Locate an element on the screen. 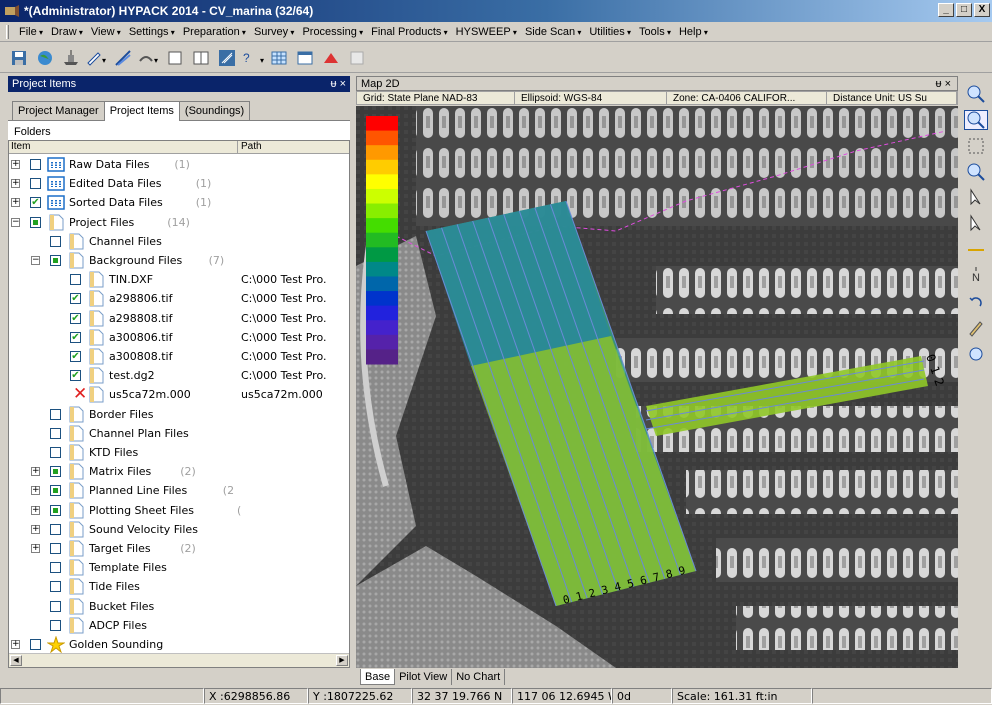 This screenshot has height=705, width=992. panel-pin-close: ᵾ × is located at coordinates (339, 84).